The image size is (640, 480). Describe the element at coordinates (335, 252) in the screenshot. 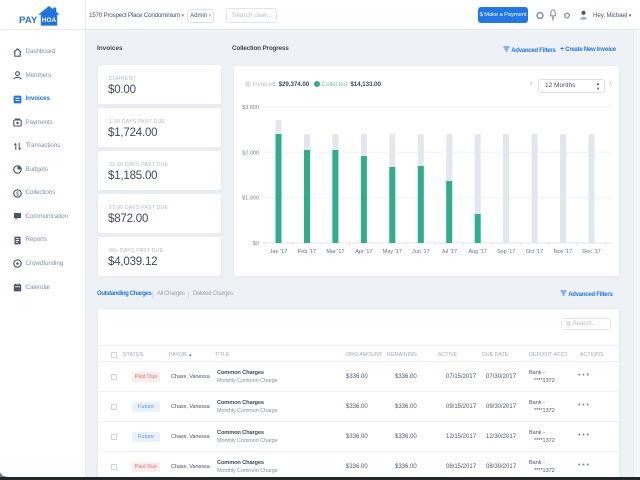

I see `svg-text: Mar '17` at that location.